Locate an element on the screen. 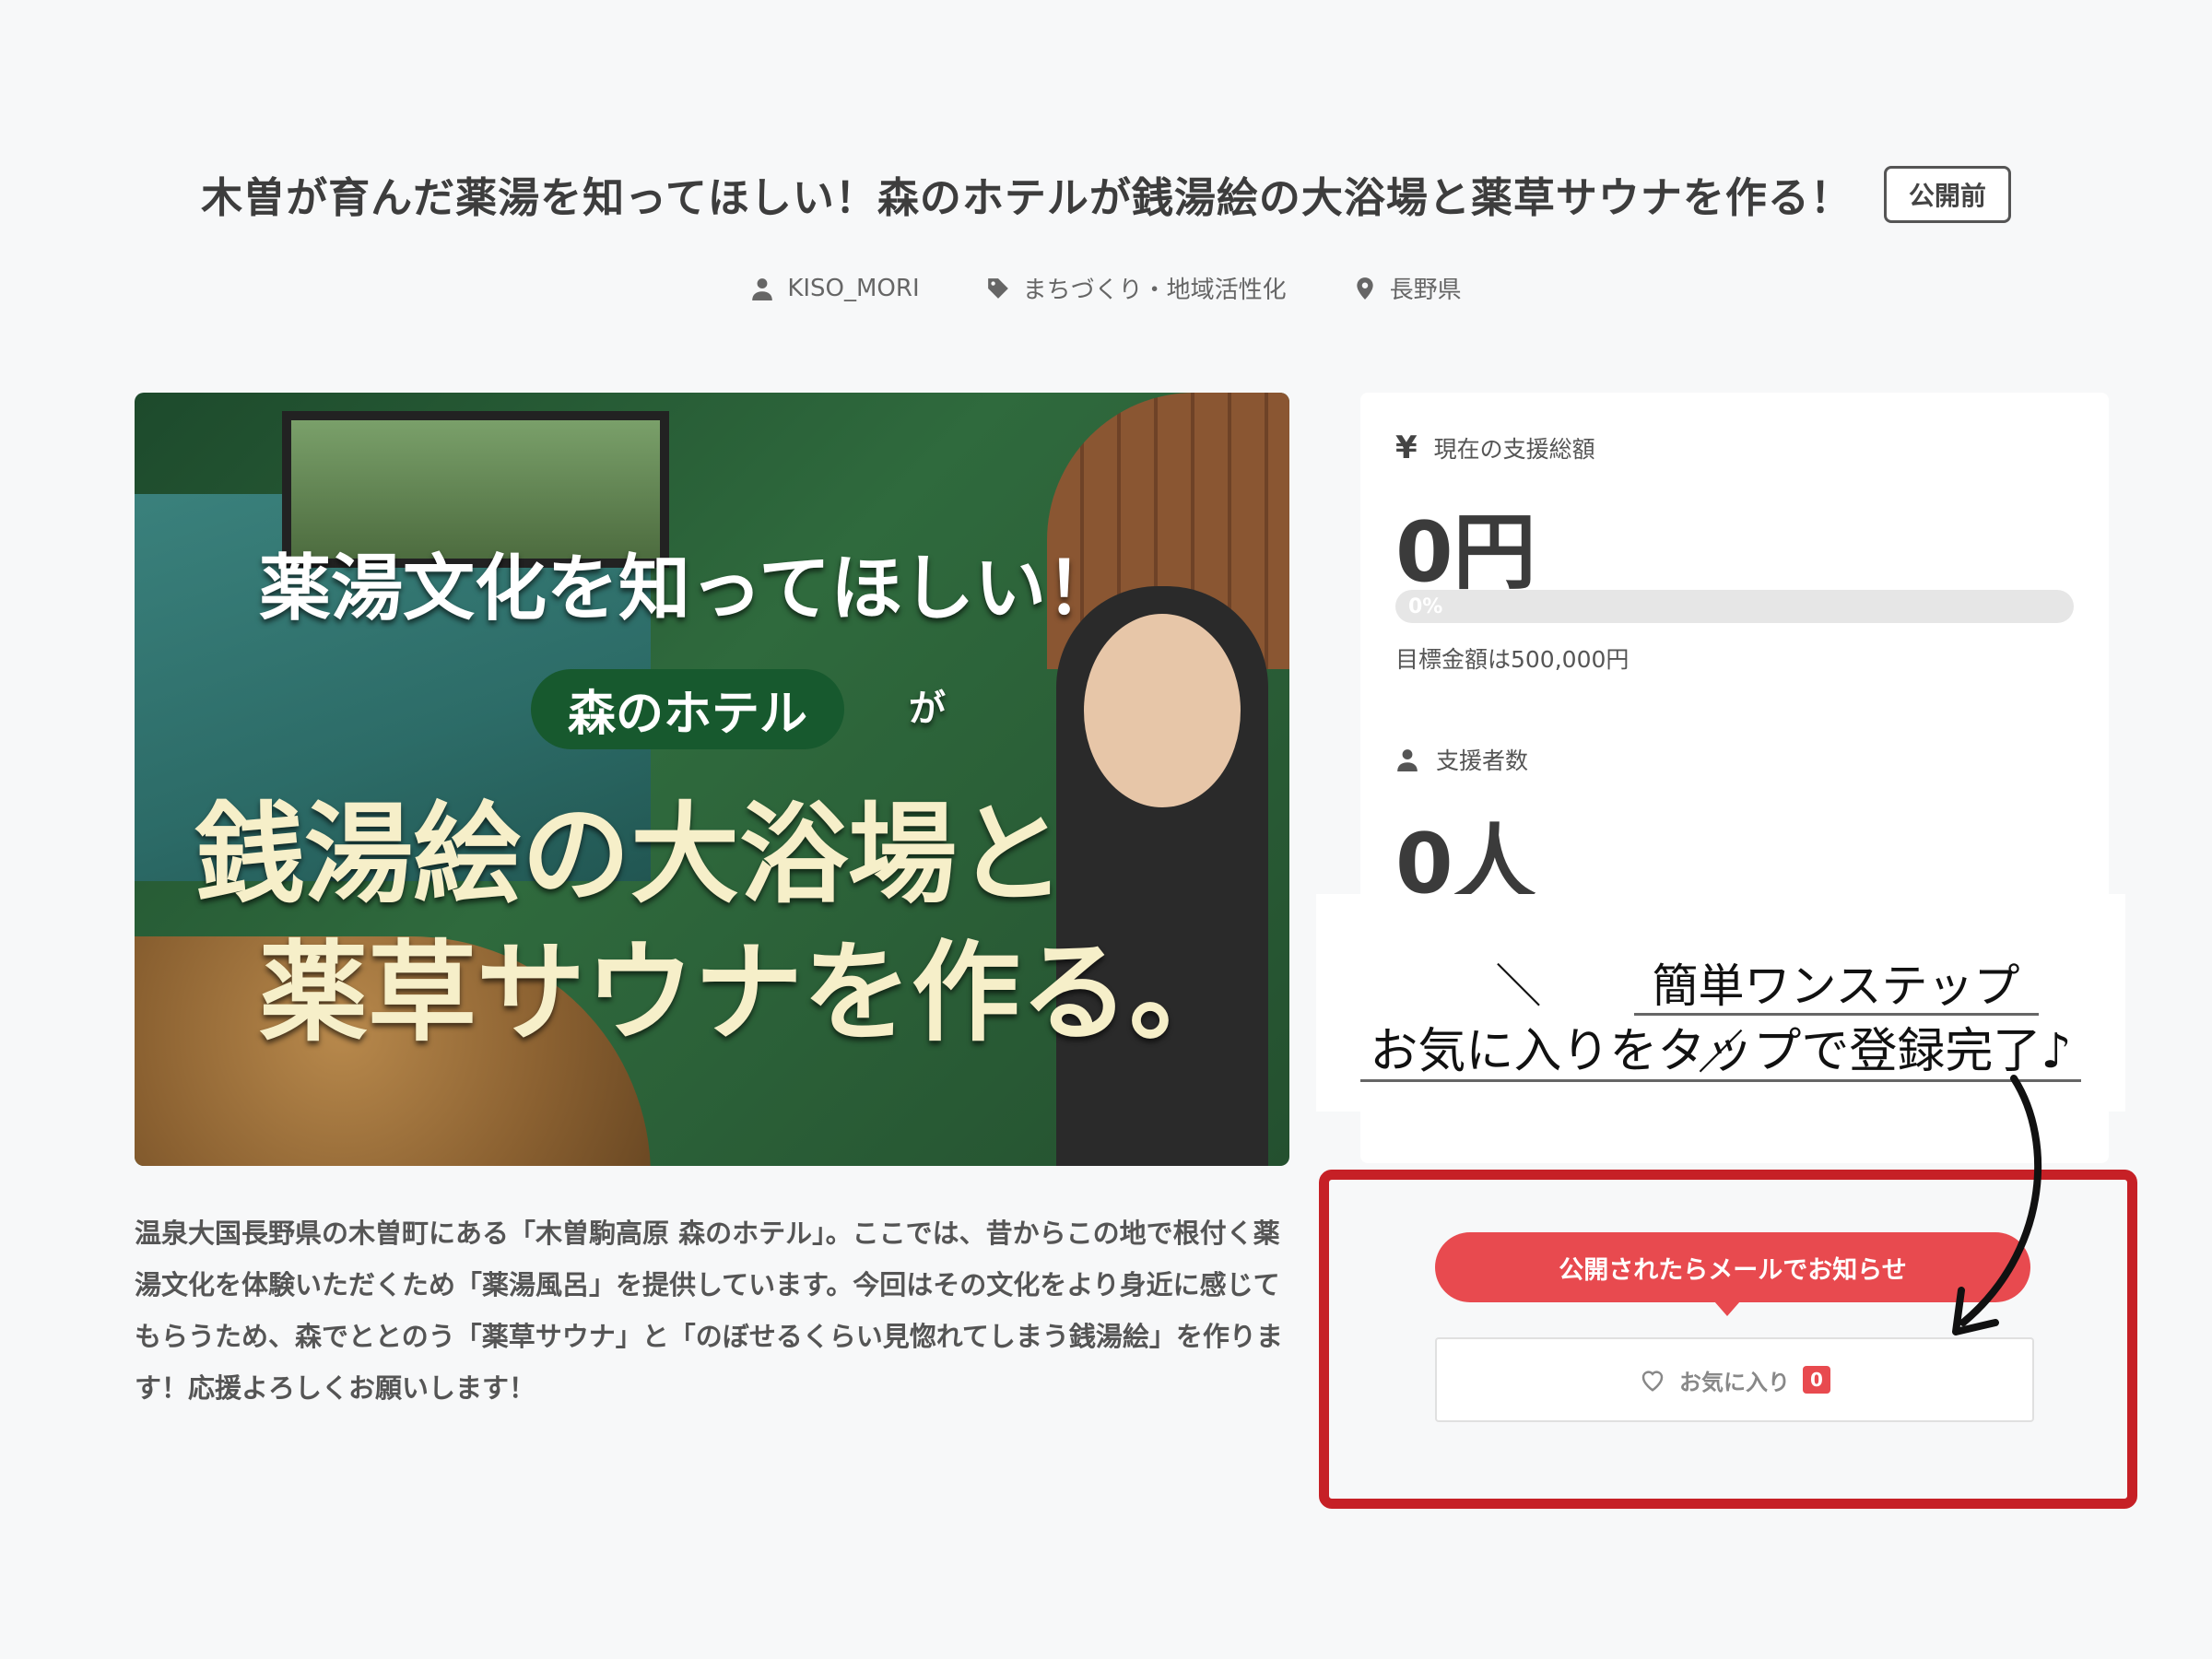 This screenshot has height=1659, width=2212. favorite-button: お気に入り 0 is located at coordinates (1734, 1379).